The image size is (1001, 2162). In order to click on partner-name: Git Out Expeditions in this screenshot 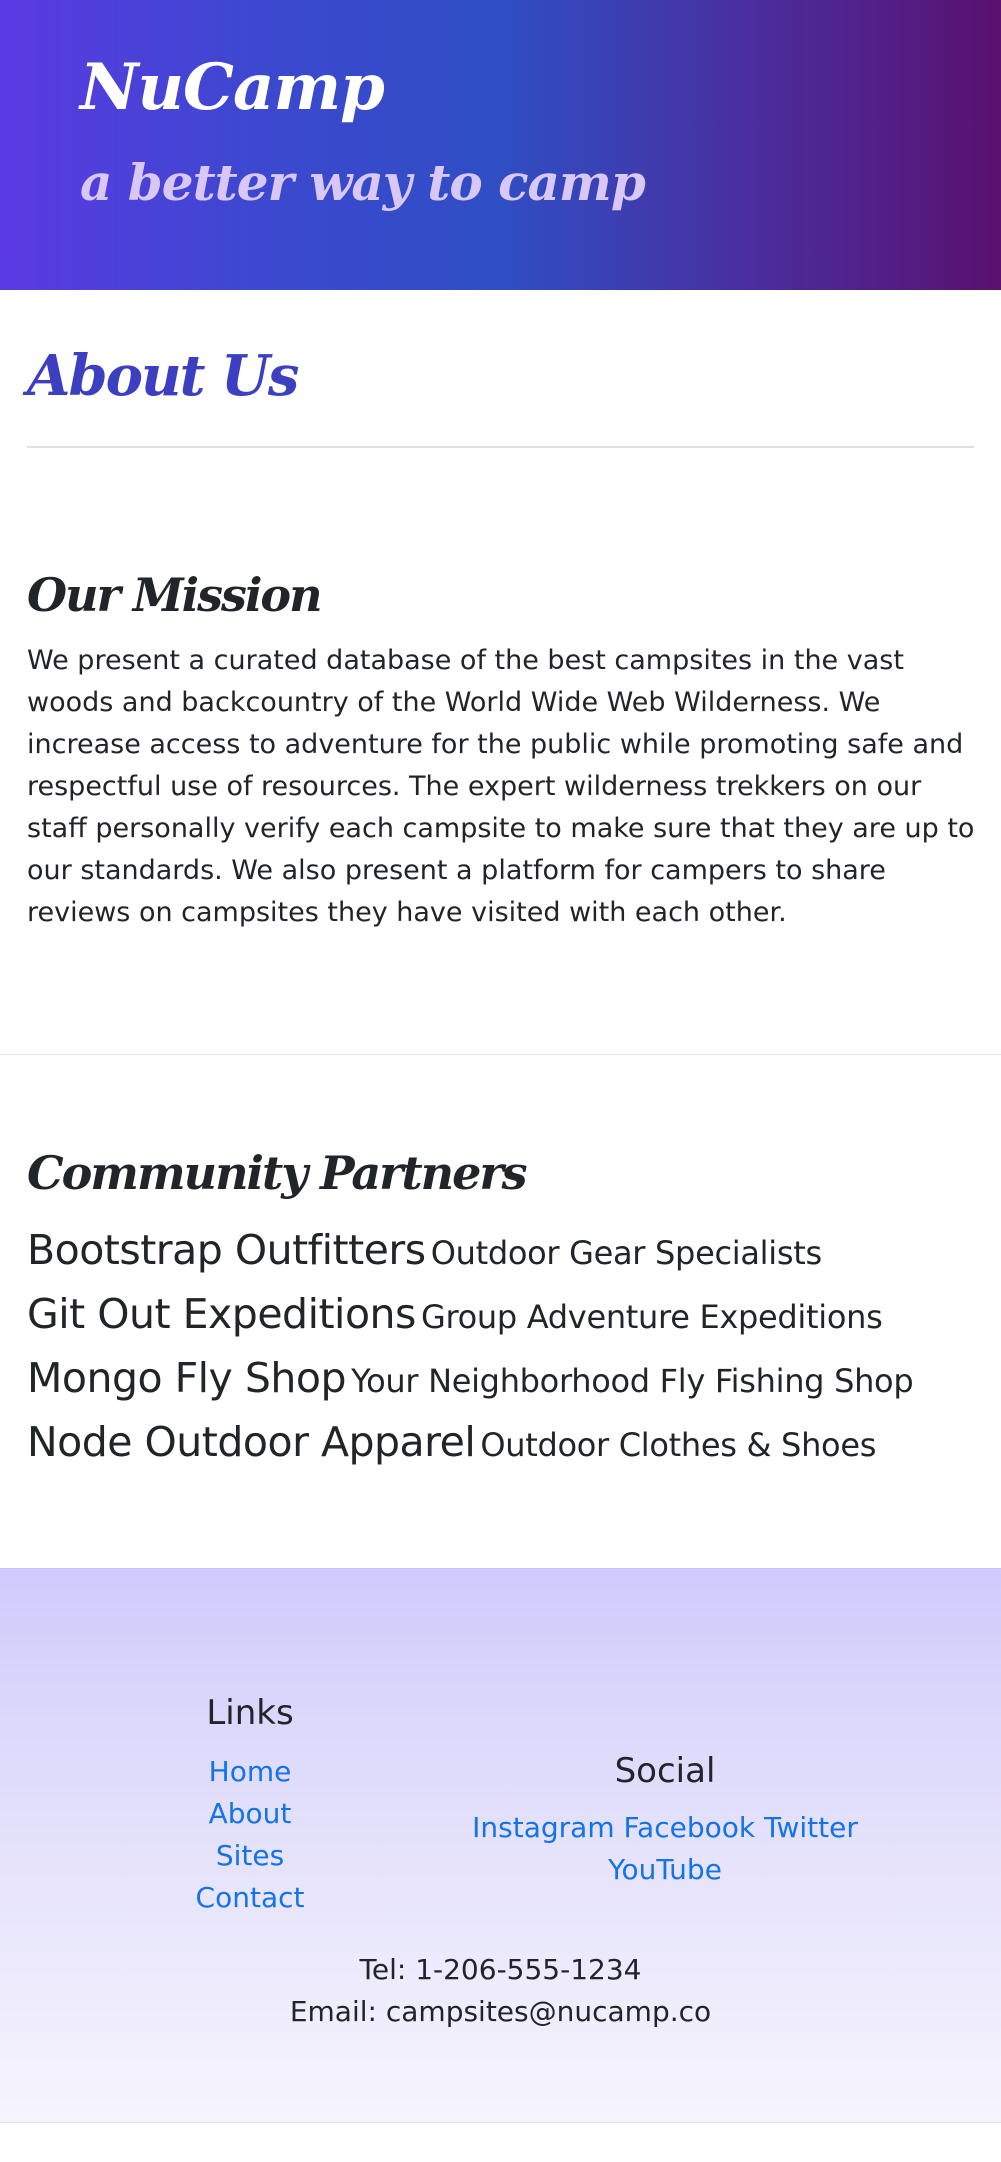, I will do `click(221, 1314)`.